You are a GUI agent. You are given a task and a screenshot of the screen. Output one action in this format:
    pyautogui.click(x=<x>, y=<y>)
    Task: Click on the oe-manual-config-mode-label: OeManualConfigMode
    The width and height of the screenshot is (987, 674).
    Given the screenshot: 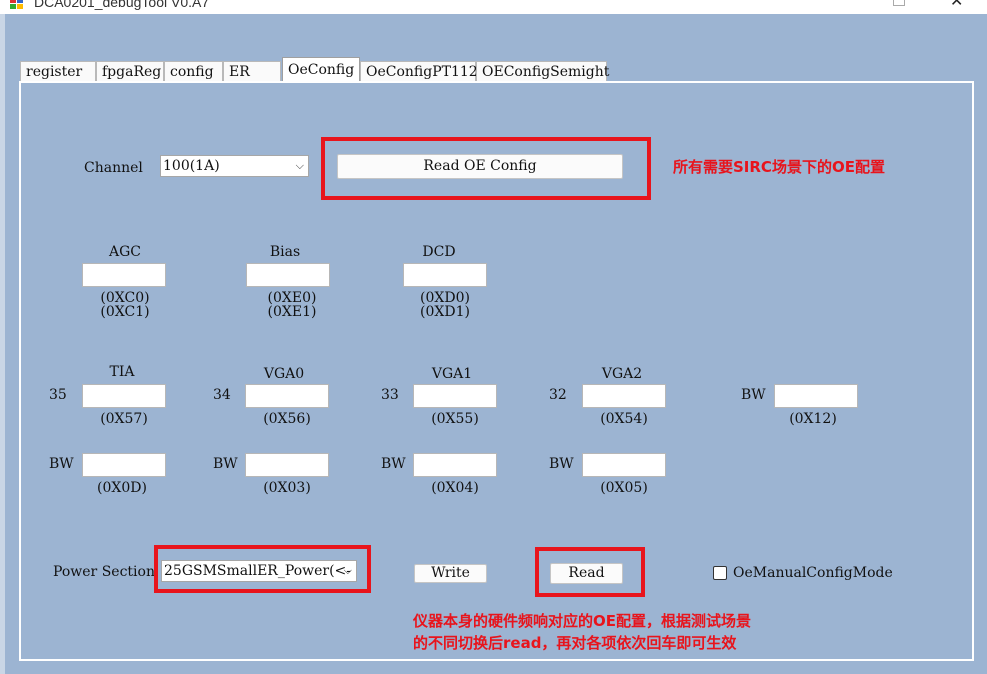 What is the action you would take?
    pyautogui.click(x=813, y=573)
    